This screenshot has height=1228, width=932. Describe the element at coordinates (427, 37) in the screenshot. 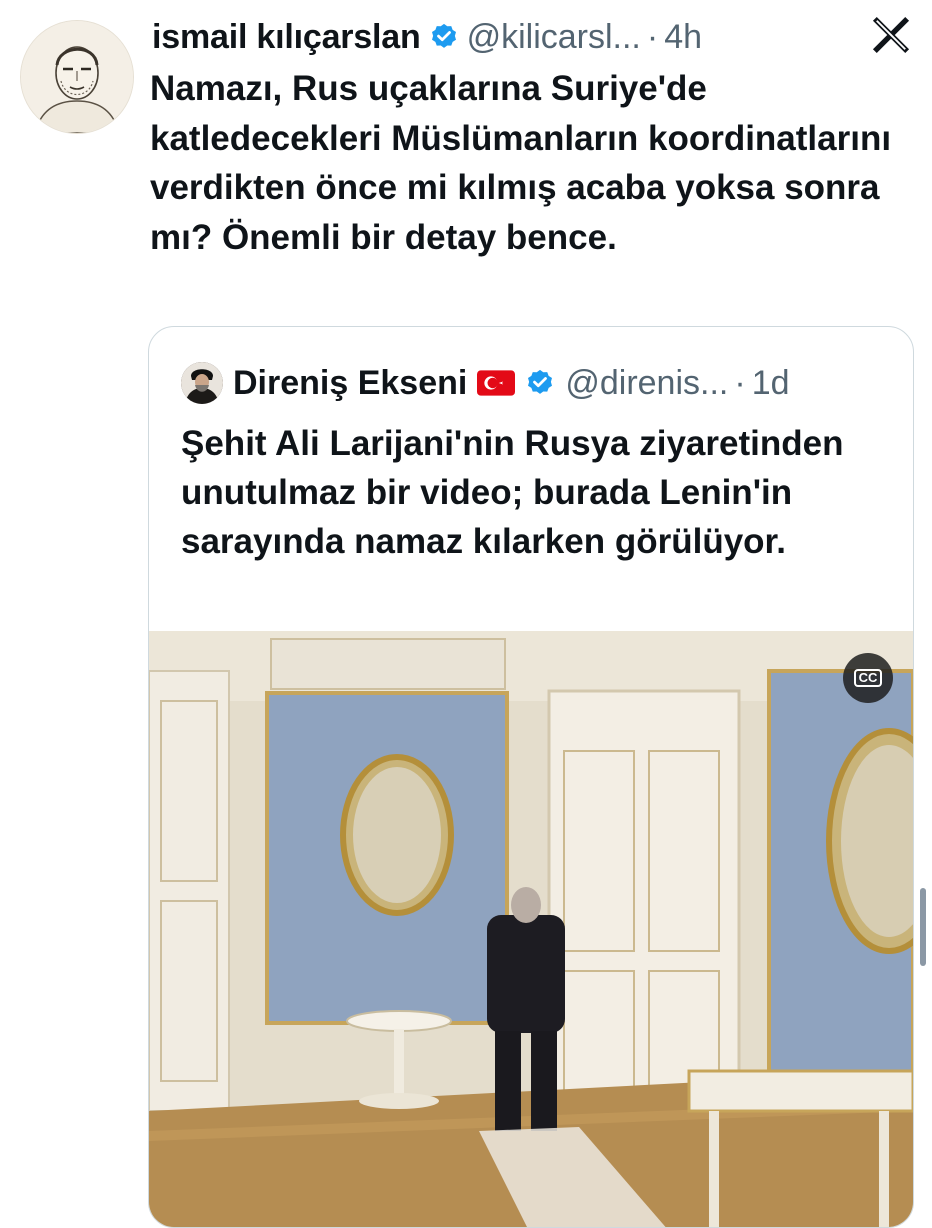

I see `tweet-header: ismail kılıçarslan @kilicarsl... · 4h` at that location.